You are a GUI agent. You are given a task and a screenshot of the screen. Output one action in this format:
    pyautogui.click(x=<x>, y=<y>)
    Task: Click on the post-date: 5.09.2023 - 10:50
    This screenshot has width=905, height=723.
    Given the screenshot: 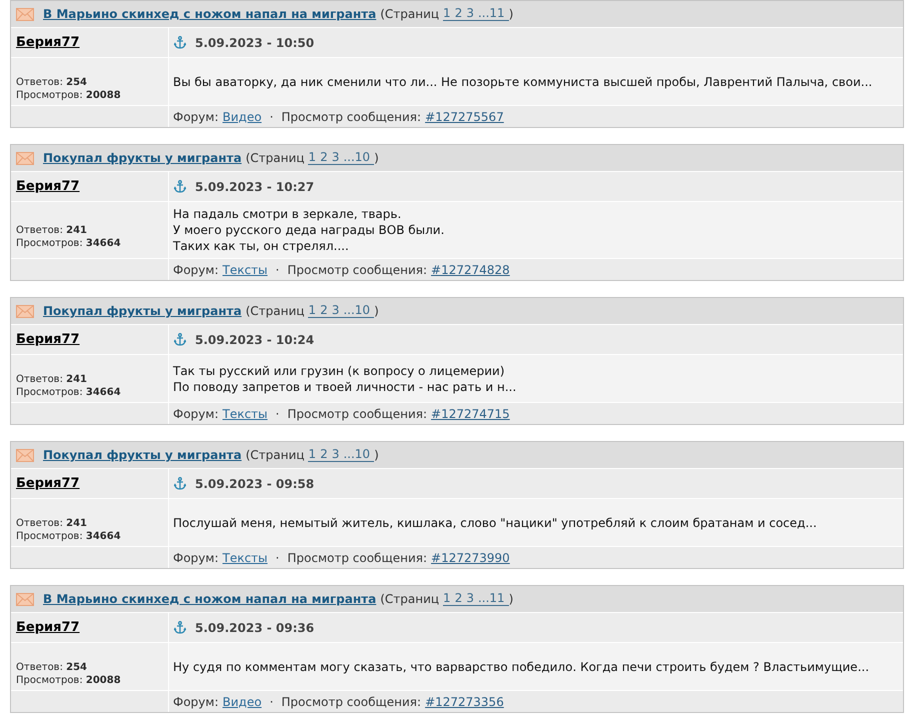 What is the action you would take?
    pyautogui.click(x=254, y=43)
    